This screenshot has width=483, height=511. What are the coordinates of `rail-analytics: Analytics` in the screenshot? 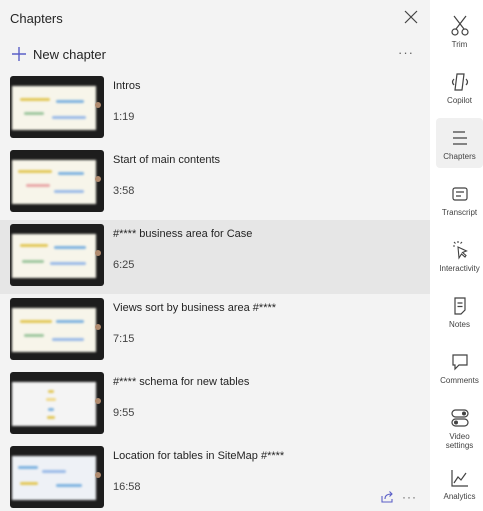 It's located at (459, 483).